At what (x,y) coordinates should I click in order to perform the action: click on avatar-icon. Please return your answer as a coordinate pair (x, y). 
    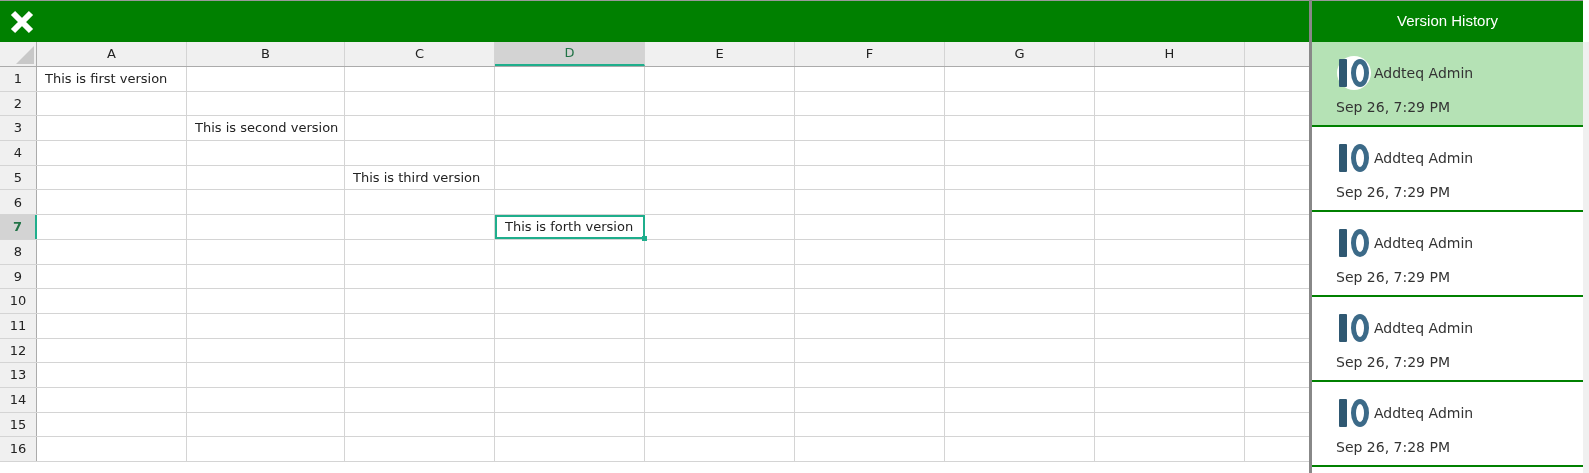
    Looking at the image, I should click on (1354, 73).